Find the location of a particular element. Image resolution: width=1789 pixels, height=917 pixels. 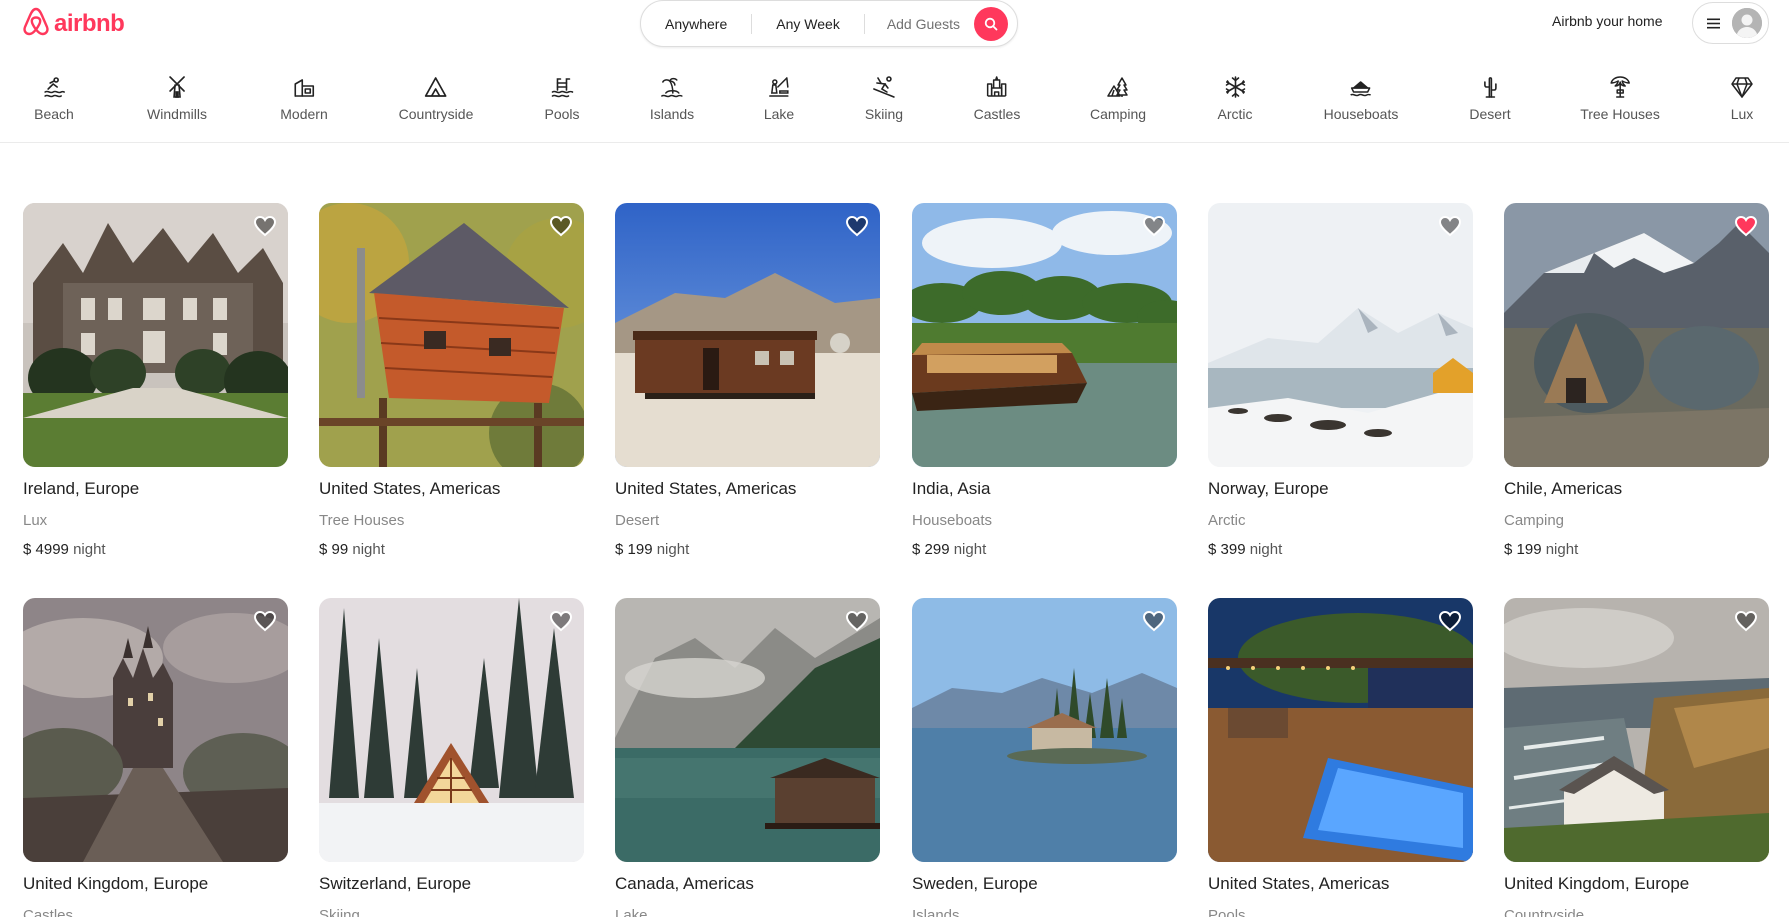

listing-card: United States, Americas Pools is located at coordinates (1340, 757).